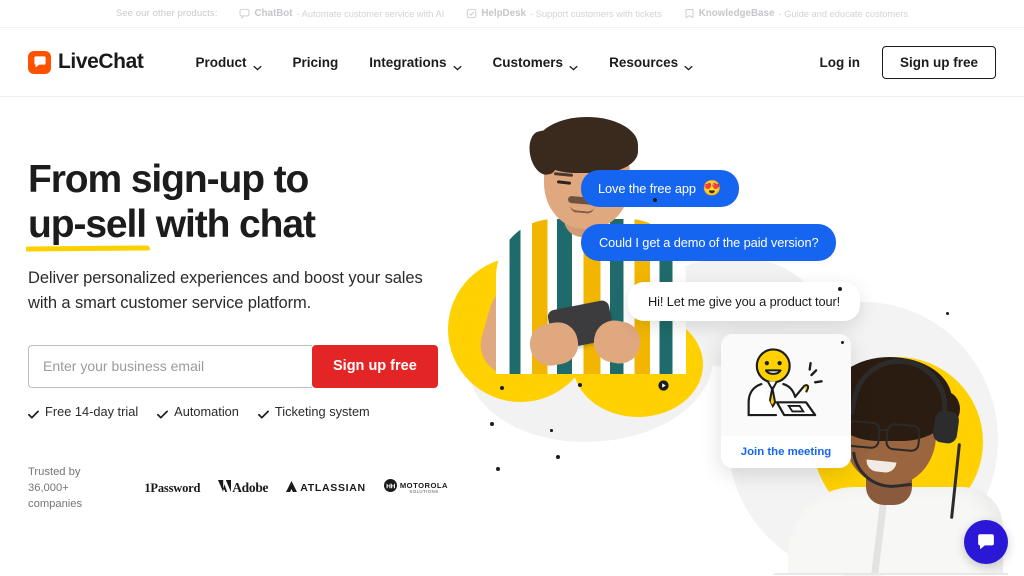 The height and width of the screenshot is (576, 1024). I want to click on headline-underlined-word: up-sell, so click(87, 225).